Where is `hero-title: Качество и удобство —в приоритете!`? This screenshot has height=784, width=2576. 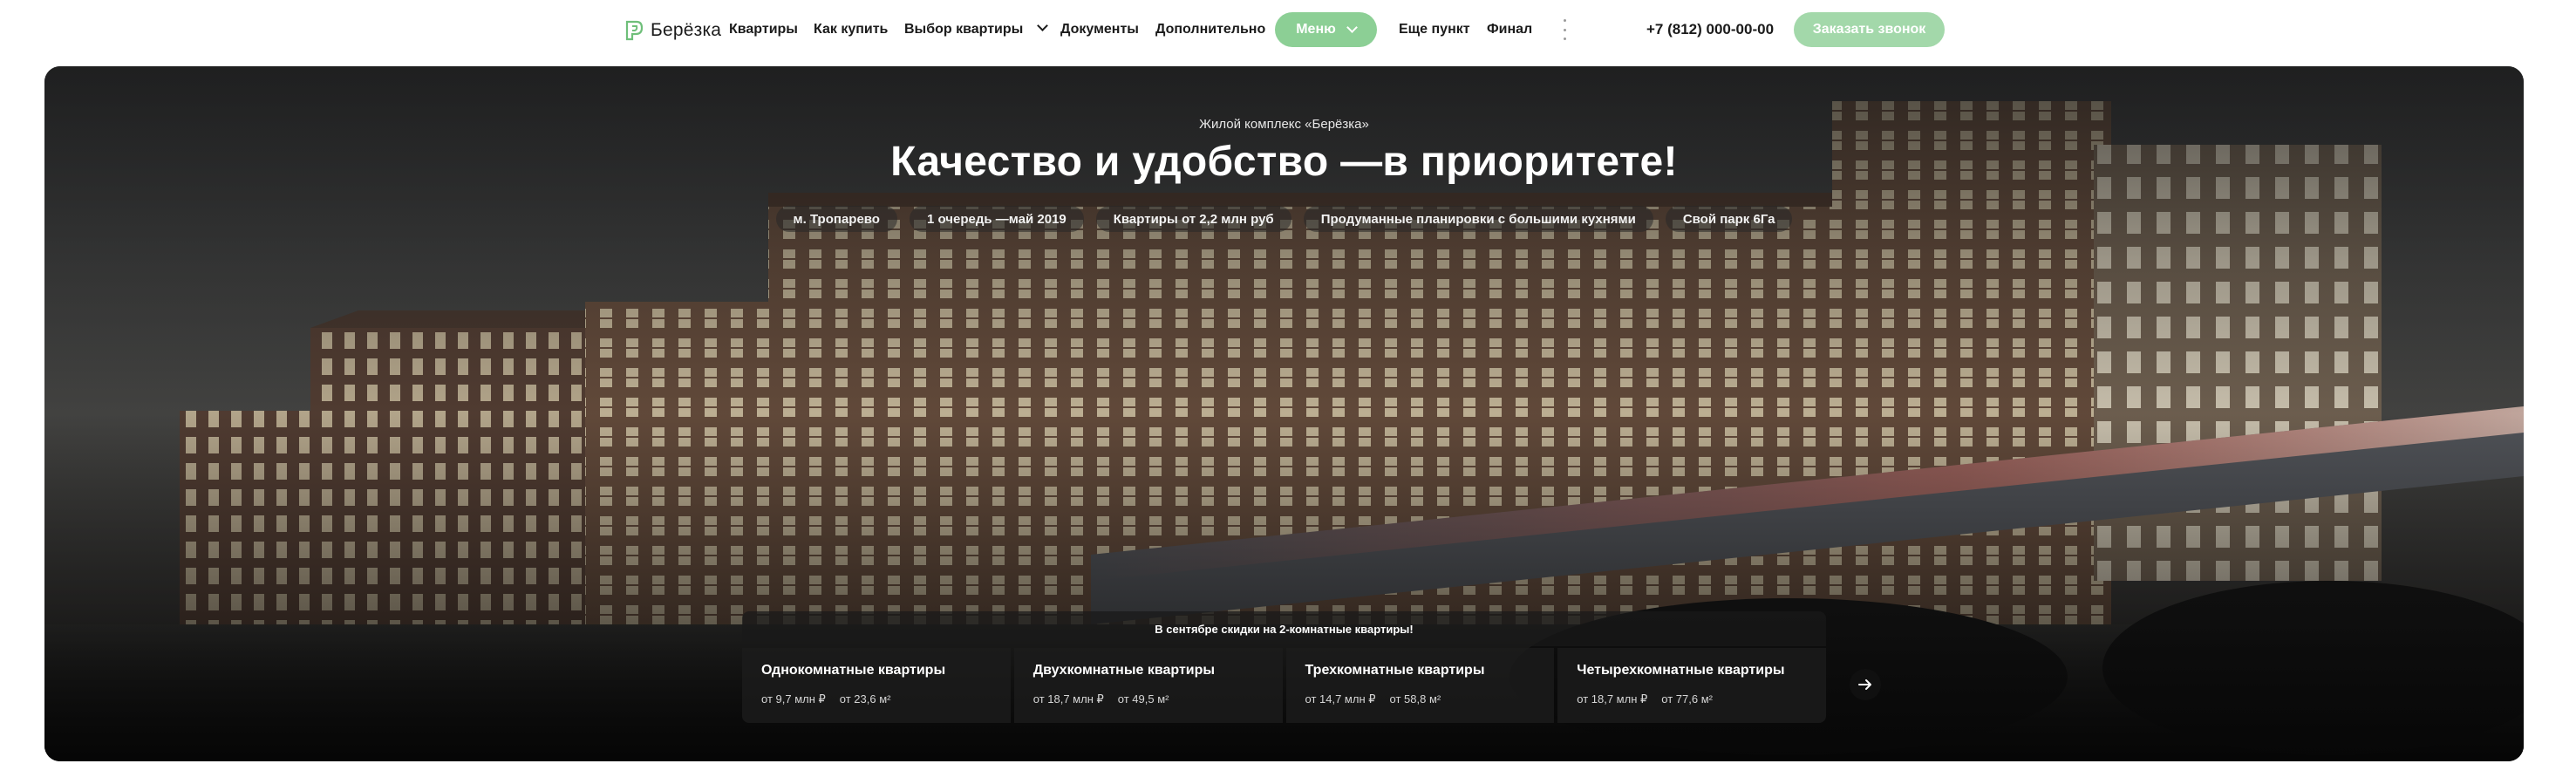
hero-title: Качество и удобство —в приоритете! is located at coordinates (1284, 162).